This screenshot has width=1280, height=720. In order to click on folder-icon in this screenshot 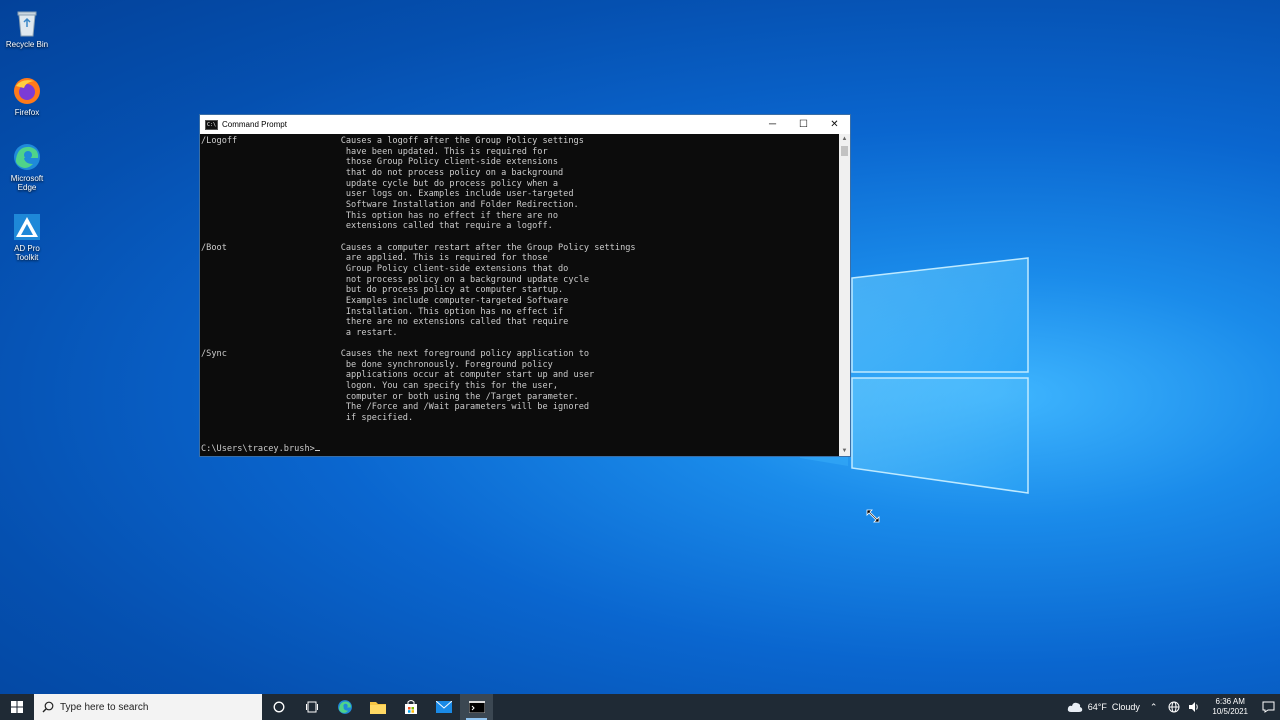, I will do `click(377, 708)`.